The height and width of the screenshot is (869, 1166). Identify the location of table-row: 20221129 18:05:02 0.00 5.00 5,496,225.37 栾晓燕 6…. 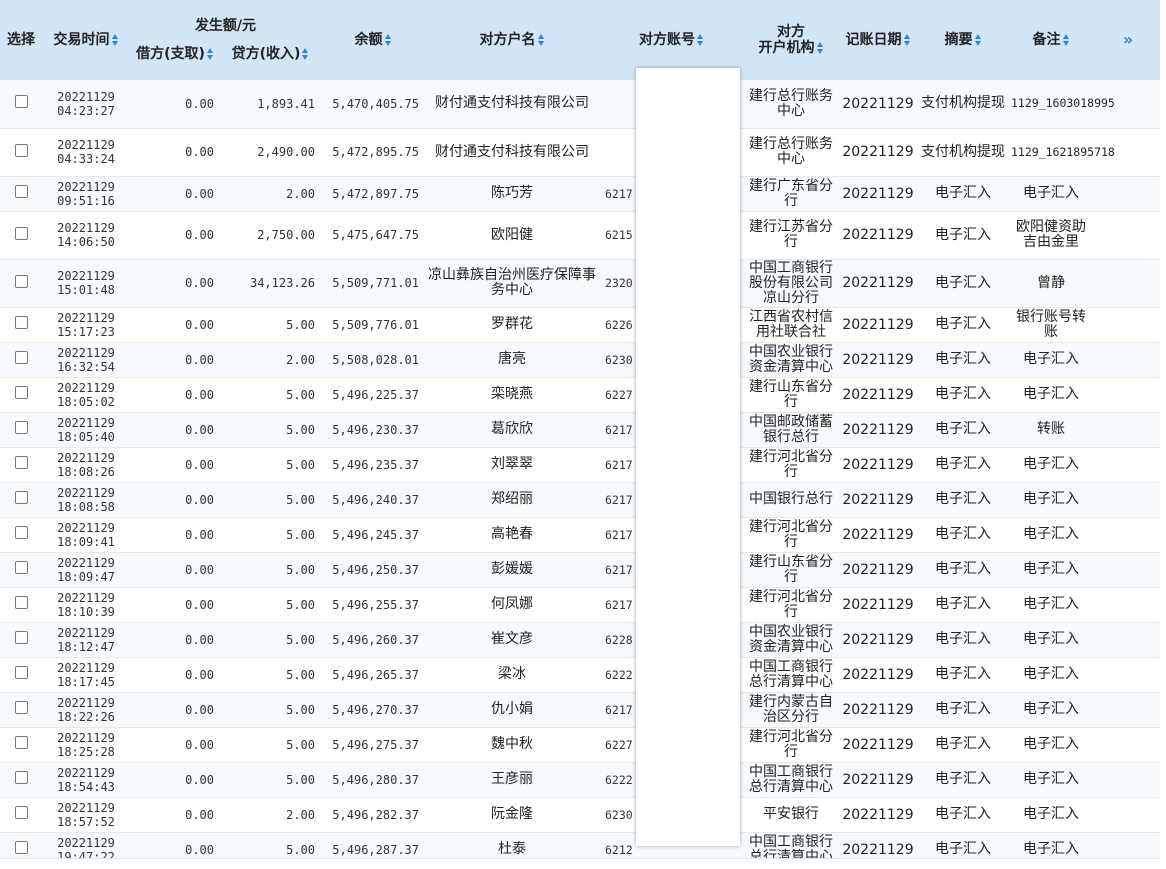
(580, 395).